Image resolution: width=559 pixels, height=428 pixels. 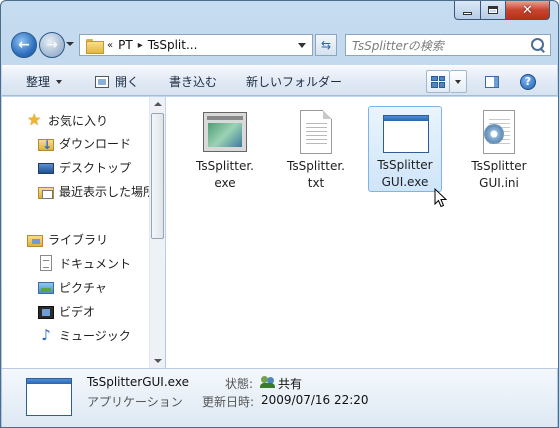 I want to click on view-icon, so click(x=438, y=81).